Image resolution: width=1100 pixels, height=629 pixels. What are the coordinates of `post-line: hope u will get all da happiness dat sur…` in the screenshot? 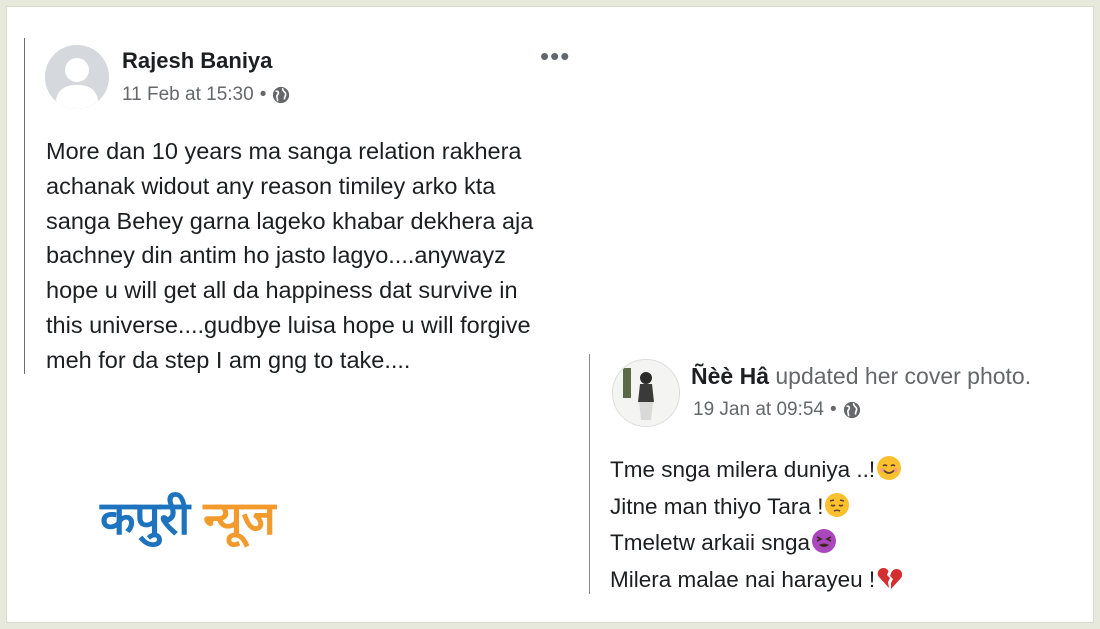 It's located at (282, 290).